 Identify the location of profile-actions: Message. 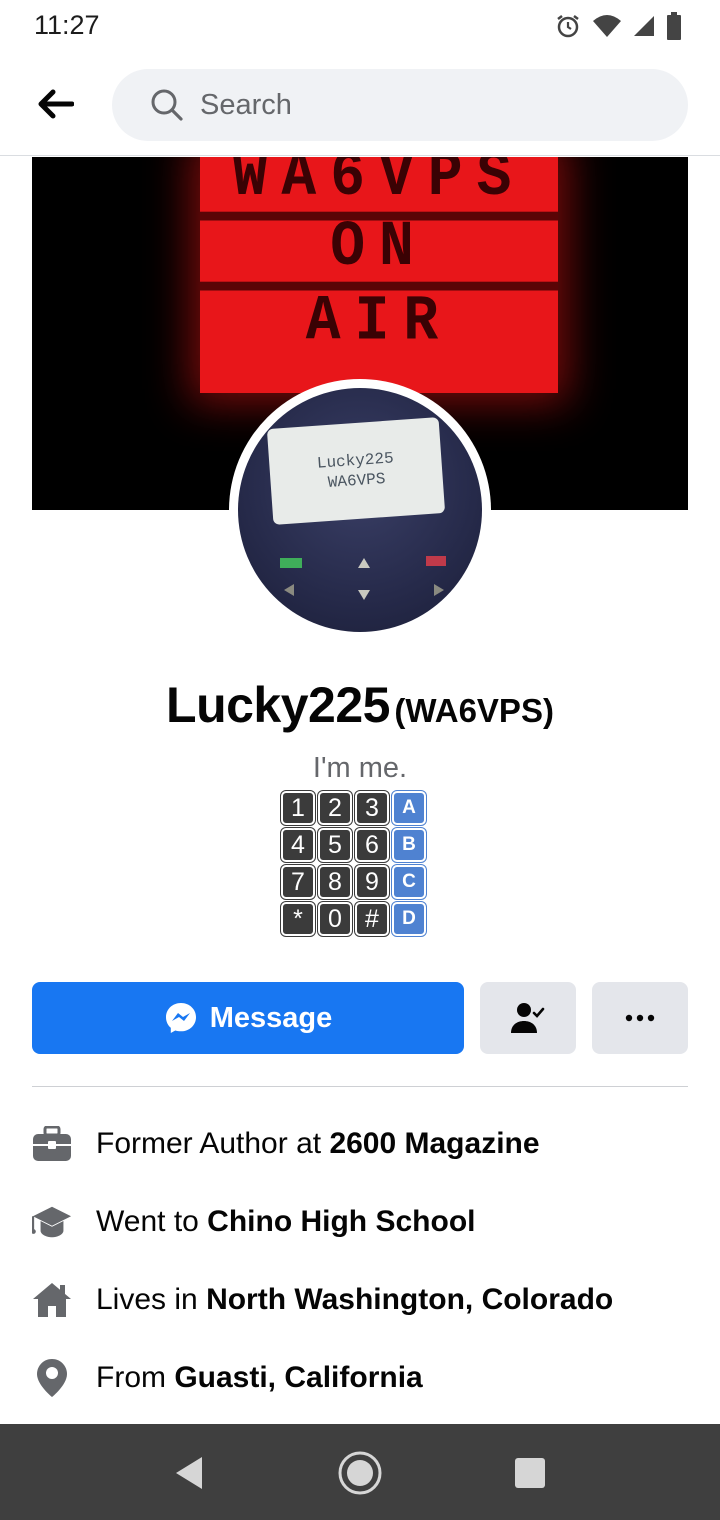
(360, 1018).